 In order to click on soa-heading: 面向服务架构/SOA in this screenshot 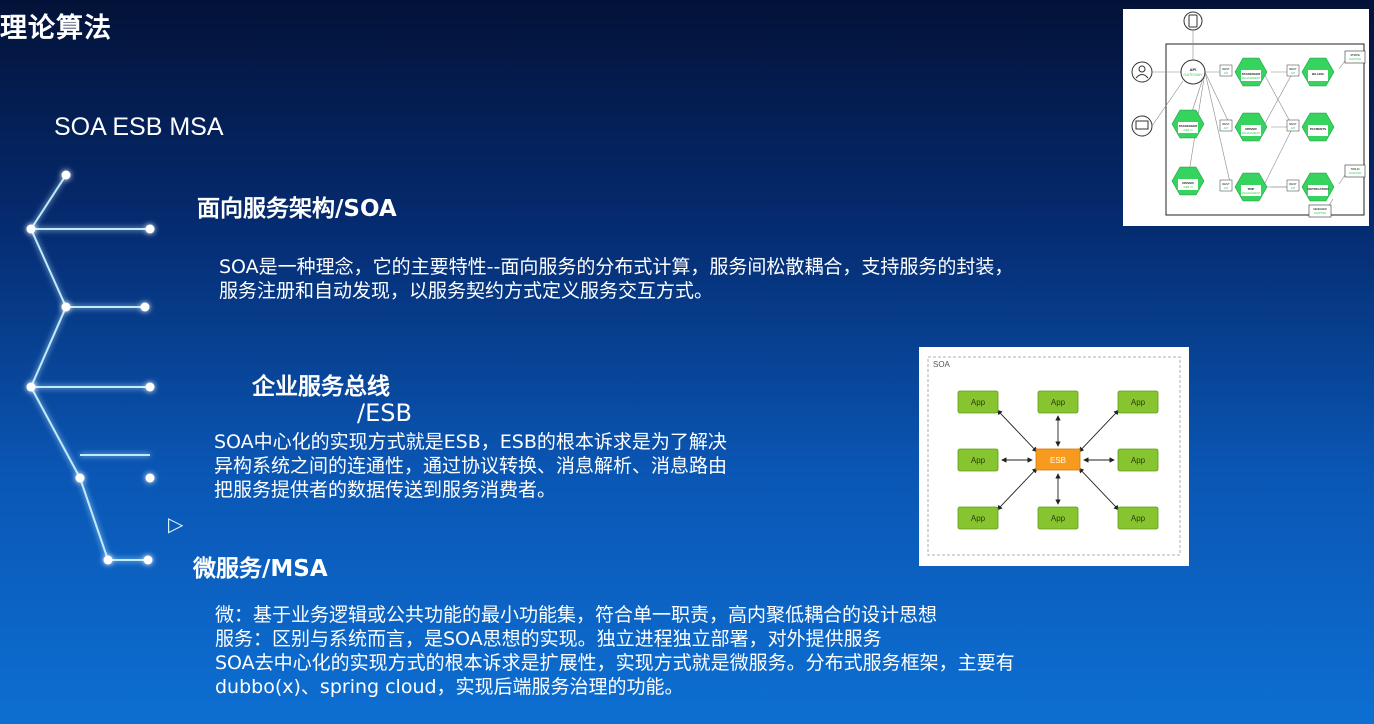, I will do `click(297, 209)`.